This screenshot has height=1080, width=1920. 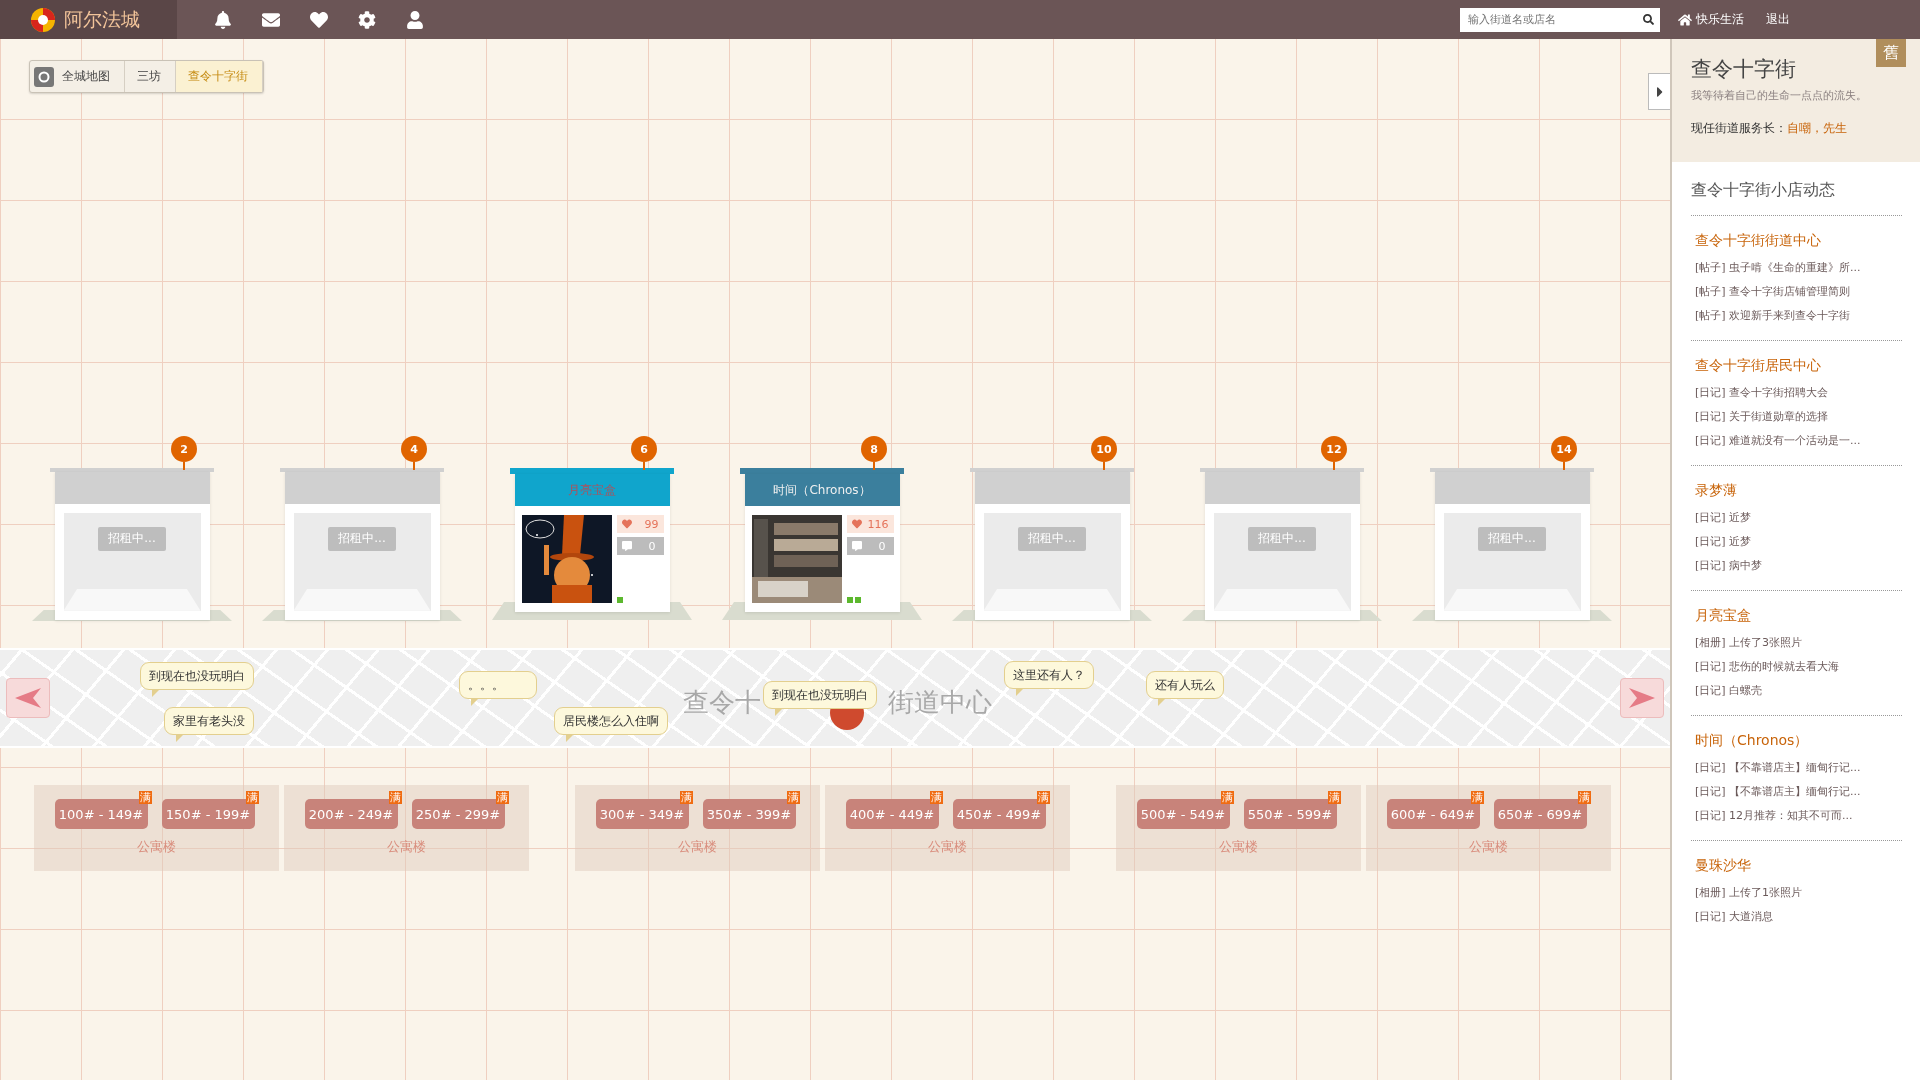 What do you see at coordinates (223, 19) in the screenshot?
I see `bell-icon` at bounding box center [223, 19].